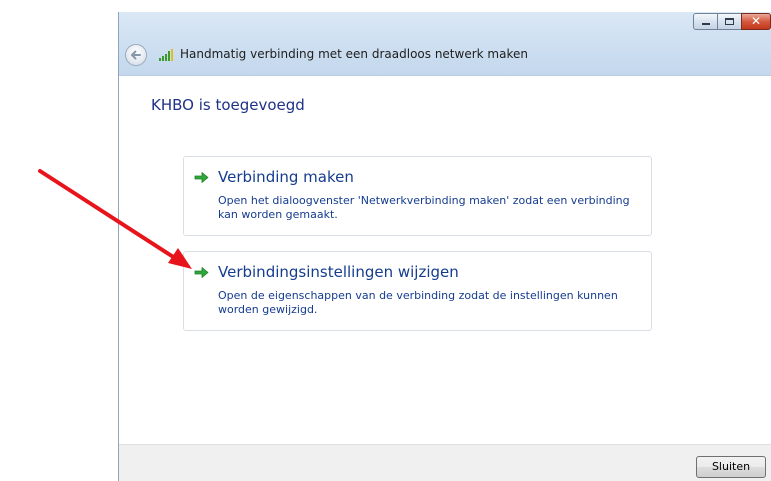 The width and height of the screenshot is (771, 481). Describe the element at coordinates (286, 177) in the screenshot. I see `option-title: Verbinding maken` at that location.